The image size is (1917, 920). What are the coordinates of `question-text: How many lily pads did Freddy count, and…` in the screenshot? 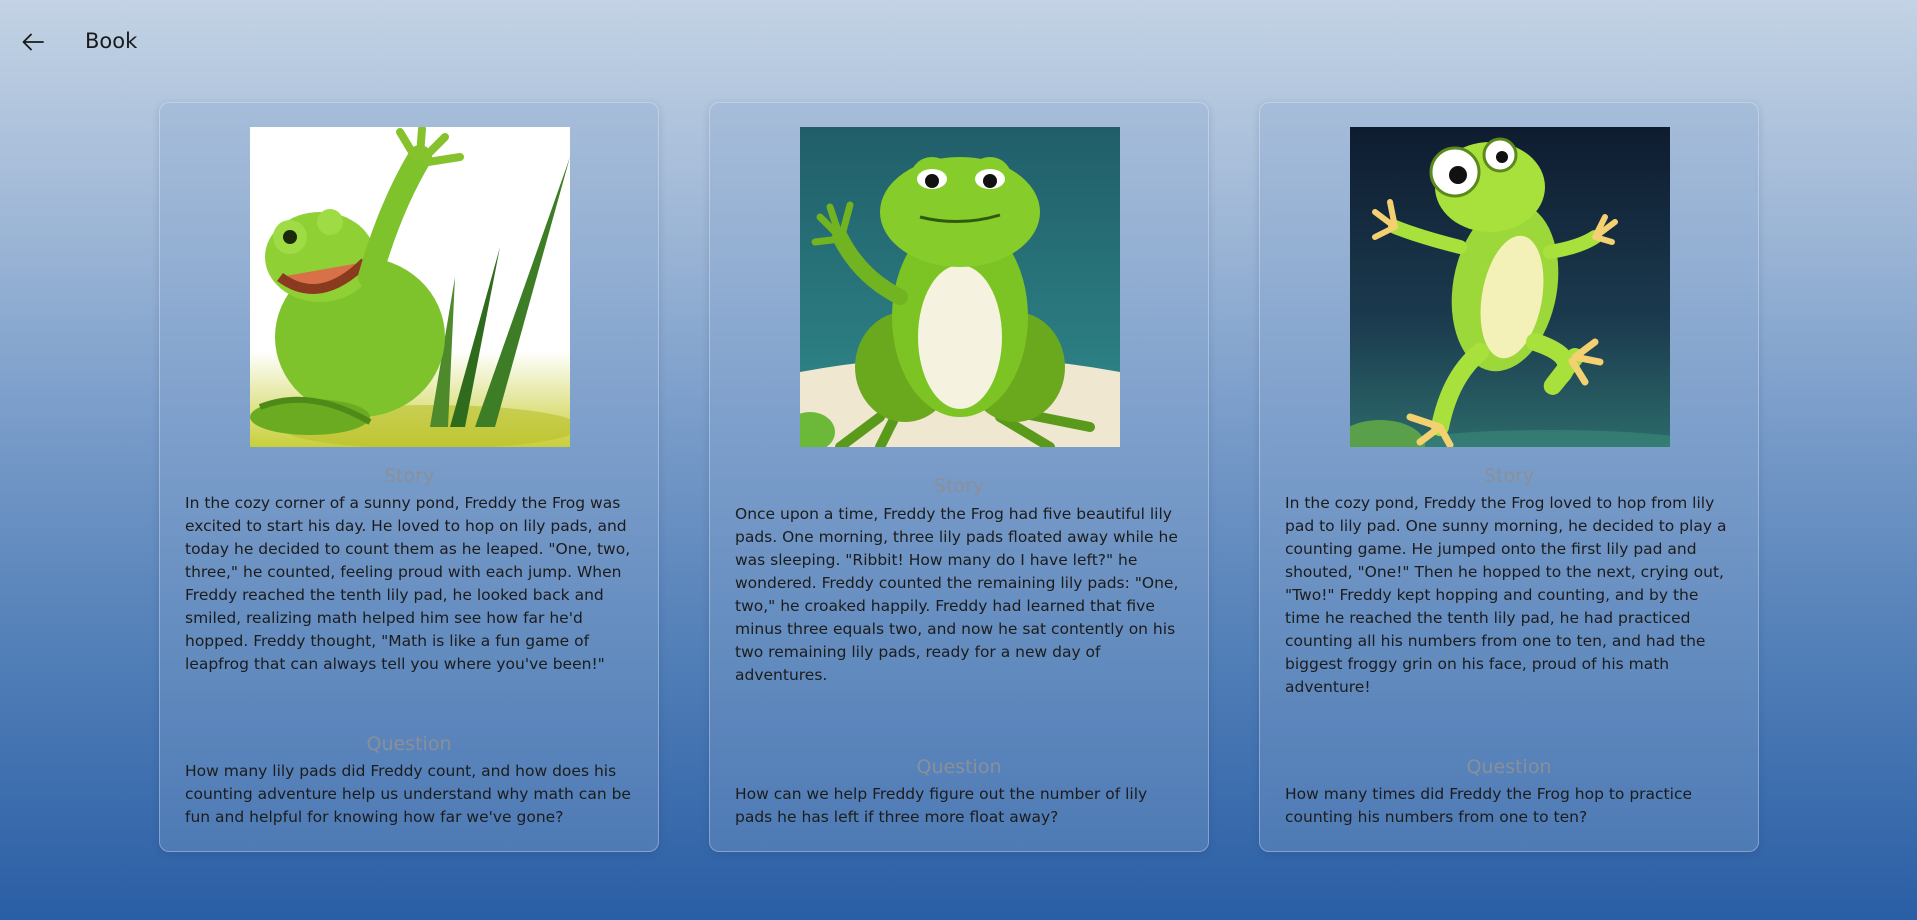 It's located at (408, 794).